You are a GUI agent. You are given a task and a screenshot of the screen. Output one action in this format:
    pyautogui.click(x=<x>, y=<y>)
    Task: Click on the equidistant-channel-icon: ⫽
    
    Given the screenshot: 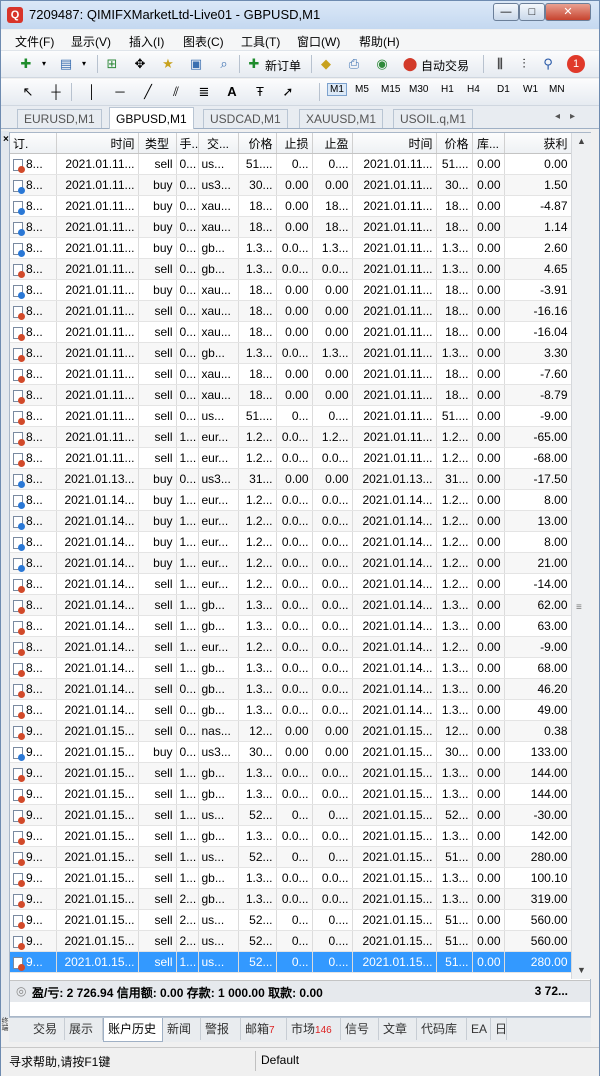 What is the action you would take?
    pyautogui.click(x=176, y=92)
    